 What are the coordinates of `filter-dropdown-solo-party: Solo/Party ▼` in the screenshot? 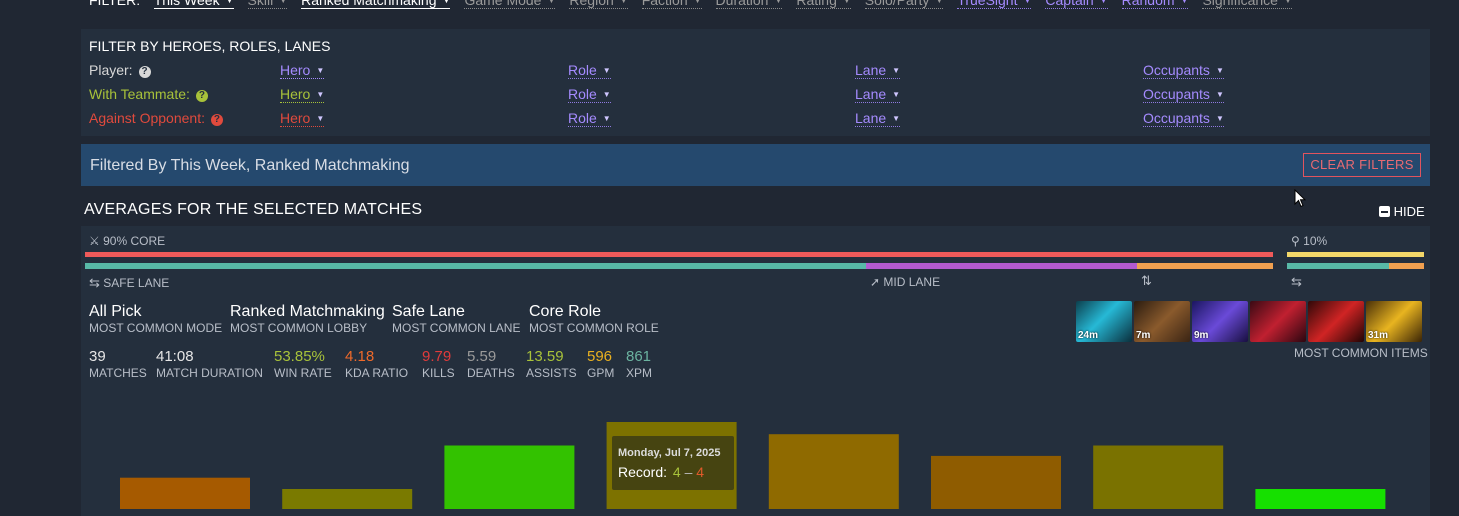 It's located at (904, 4).